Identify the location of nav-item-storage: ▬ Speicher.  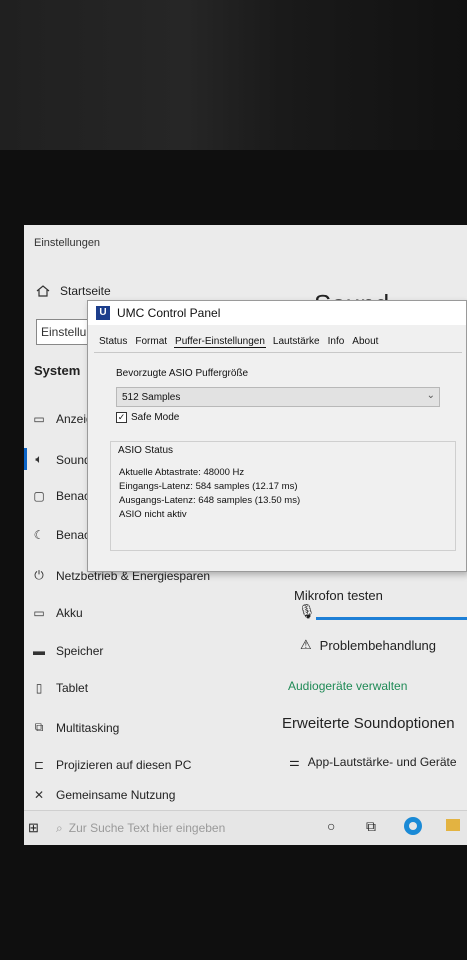
(67, 651).